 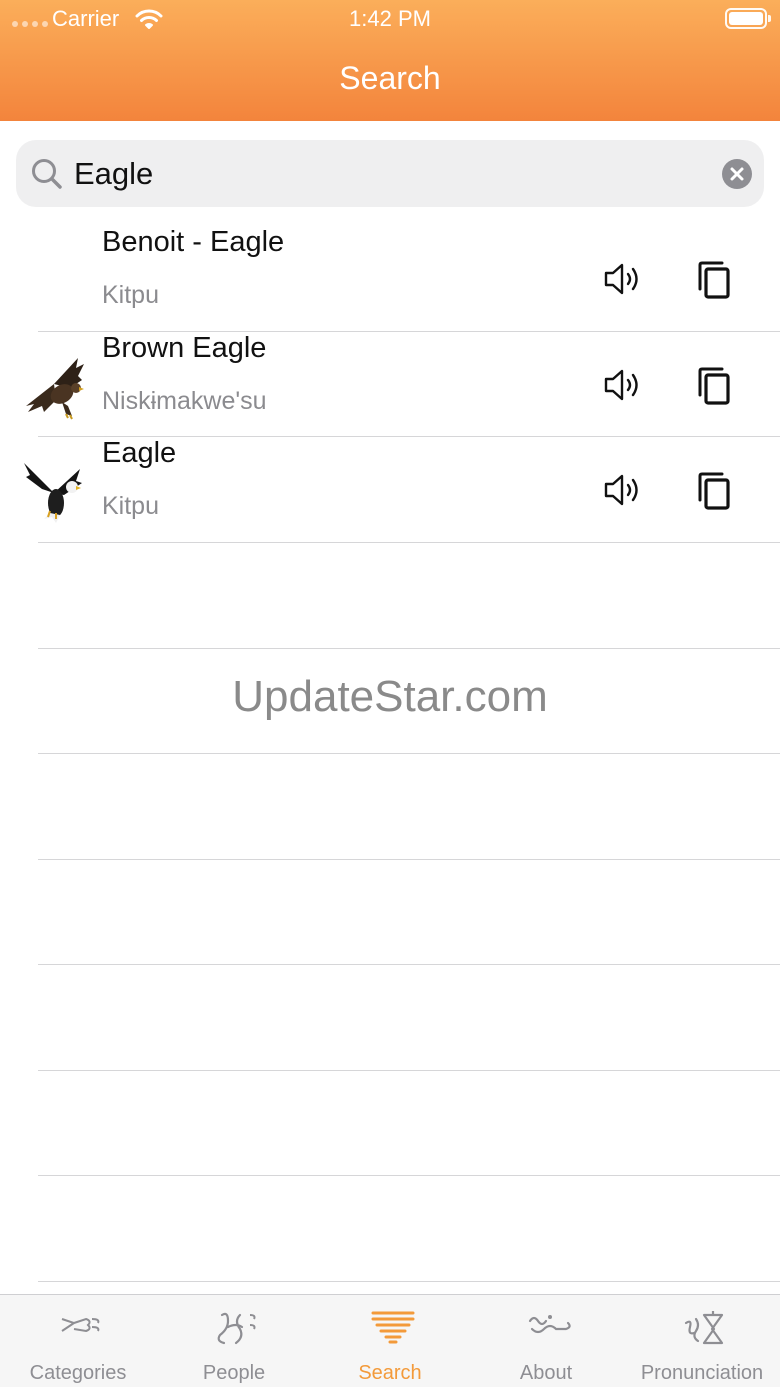 I want to click on tab-people: People, so click(x=234, y=1341).